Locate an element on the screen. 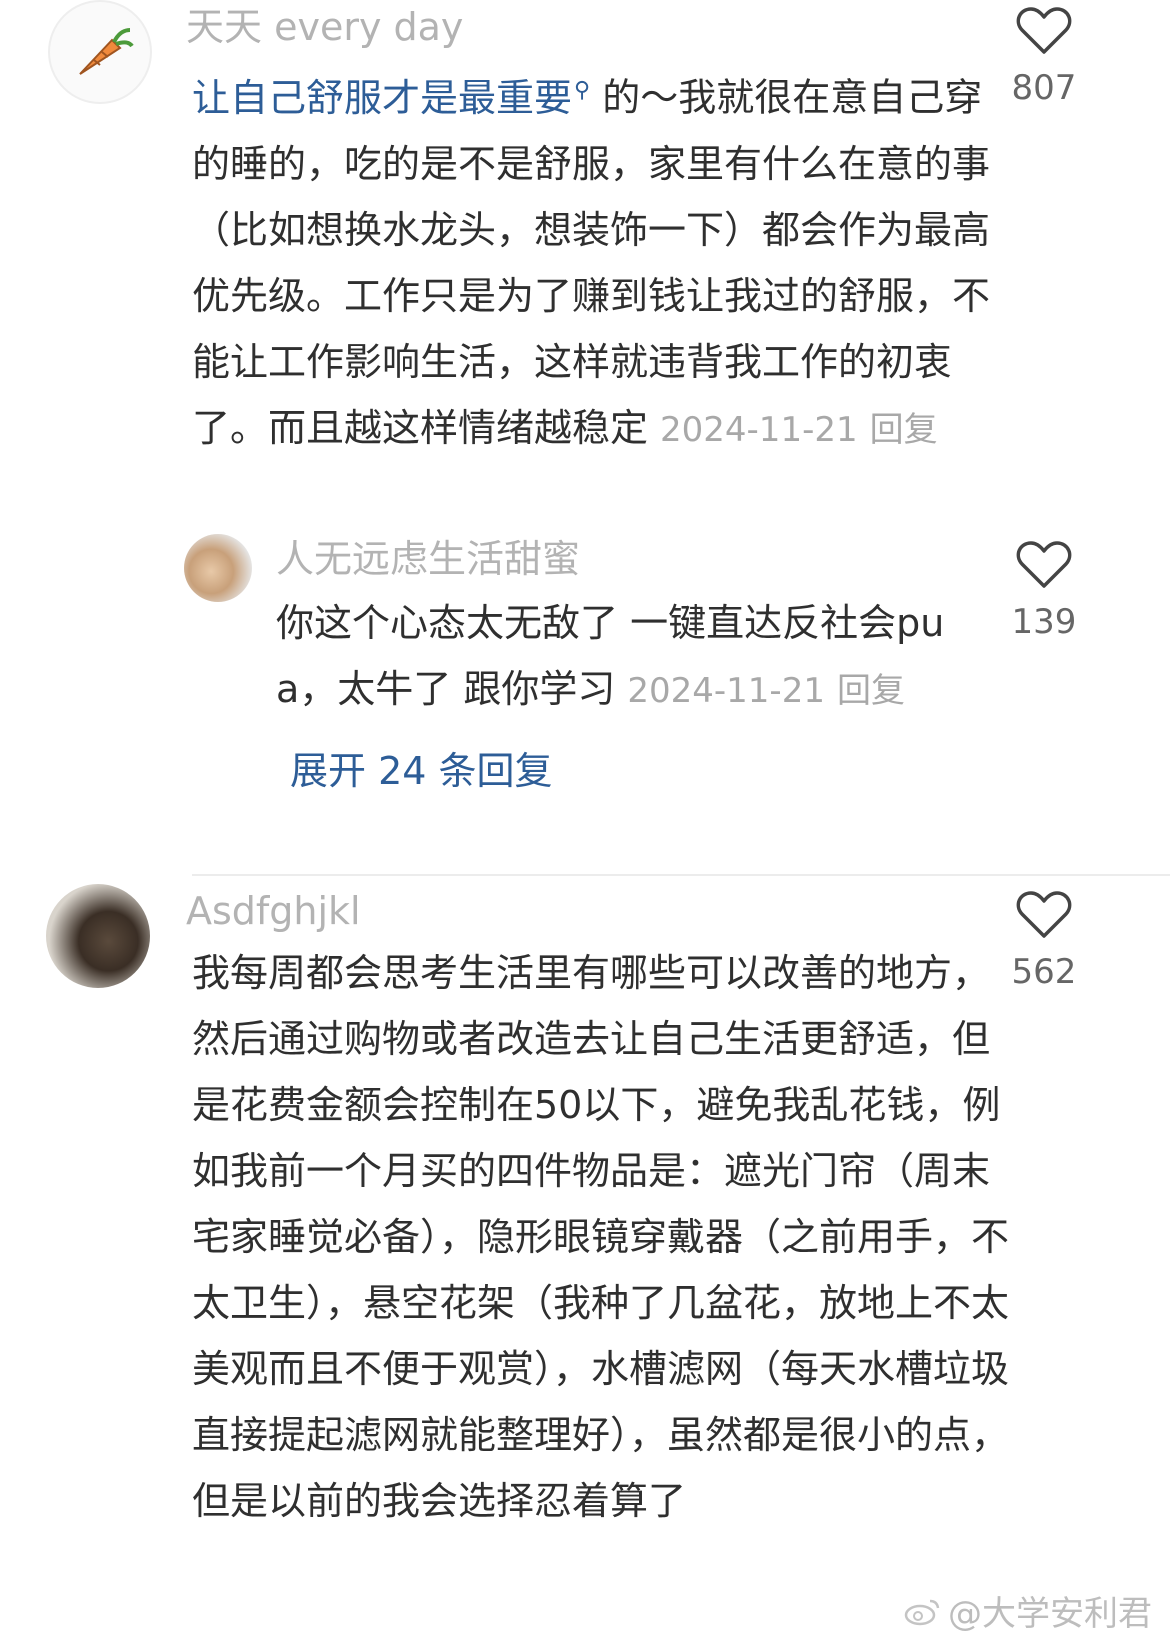 This screenshot has height=1639, width=1170. reply-avatar is located at coordinates (218, 568).